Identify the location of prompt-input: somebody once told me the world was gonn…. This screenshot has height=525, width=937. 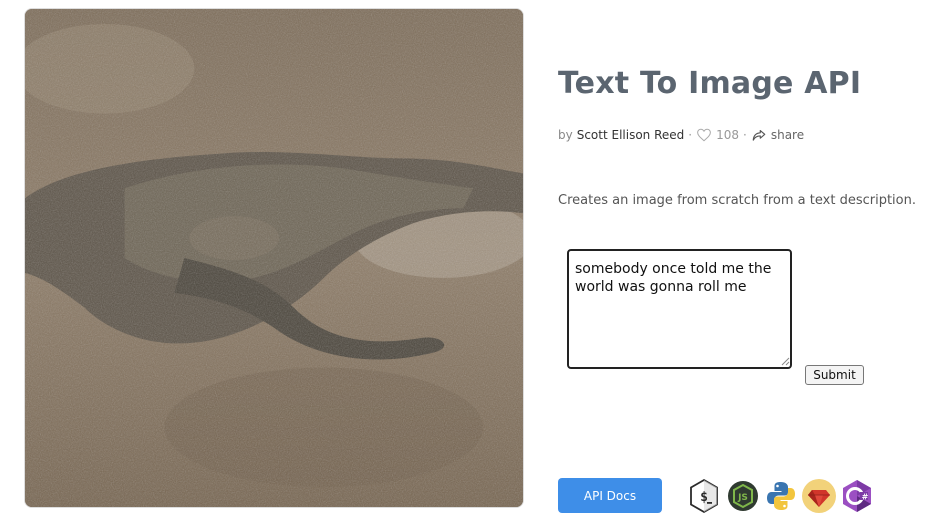
(679, 309).